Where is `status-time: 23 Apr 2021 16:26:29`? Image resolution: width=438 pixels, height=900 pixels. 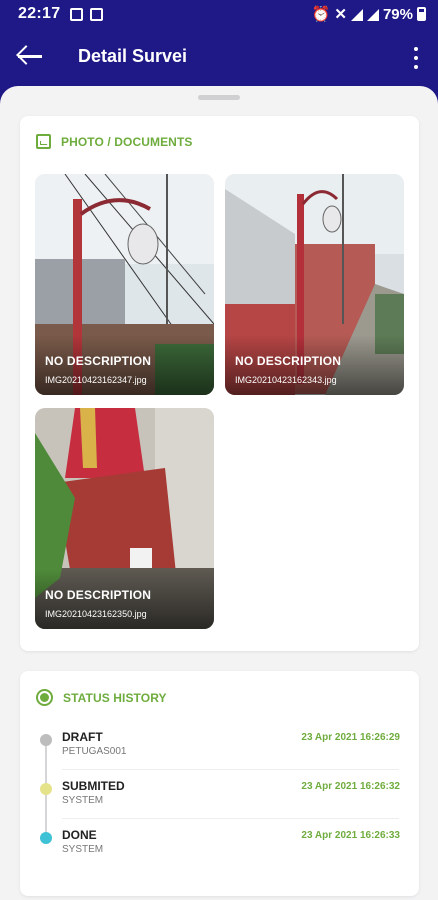
status-time: 23 Apr 2021 16:26:29 is located at coordinates (350, 737).